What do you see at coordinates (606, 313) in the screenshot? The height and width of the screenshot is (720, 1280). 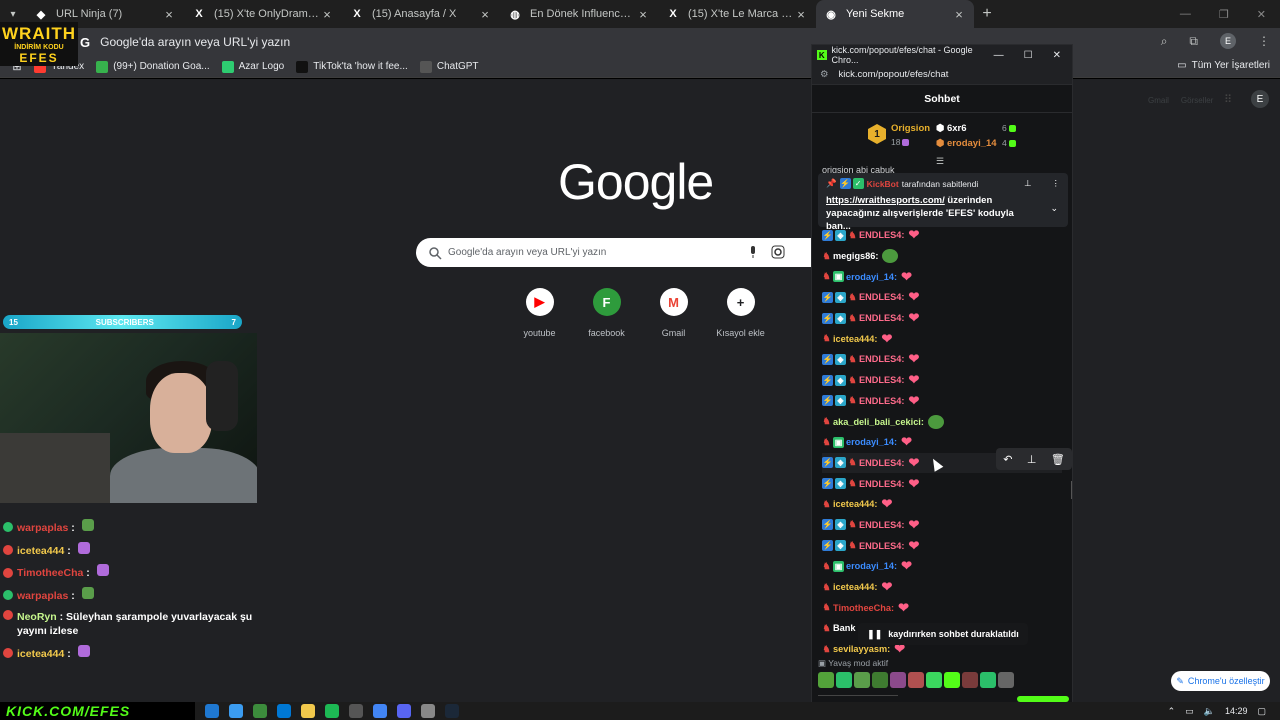 I see `shortcut-facebook: Ffacebook` at bounding box center [606, 313].